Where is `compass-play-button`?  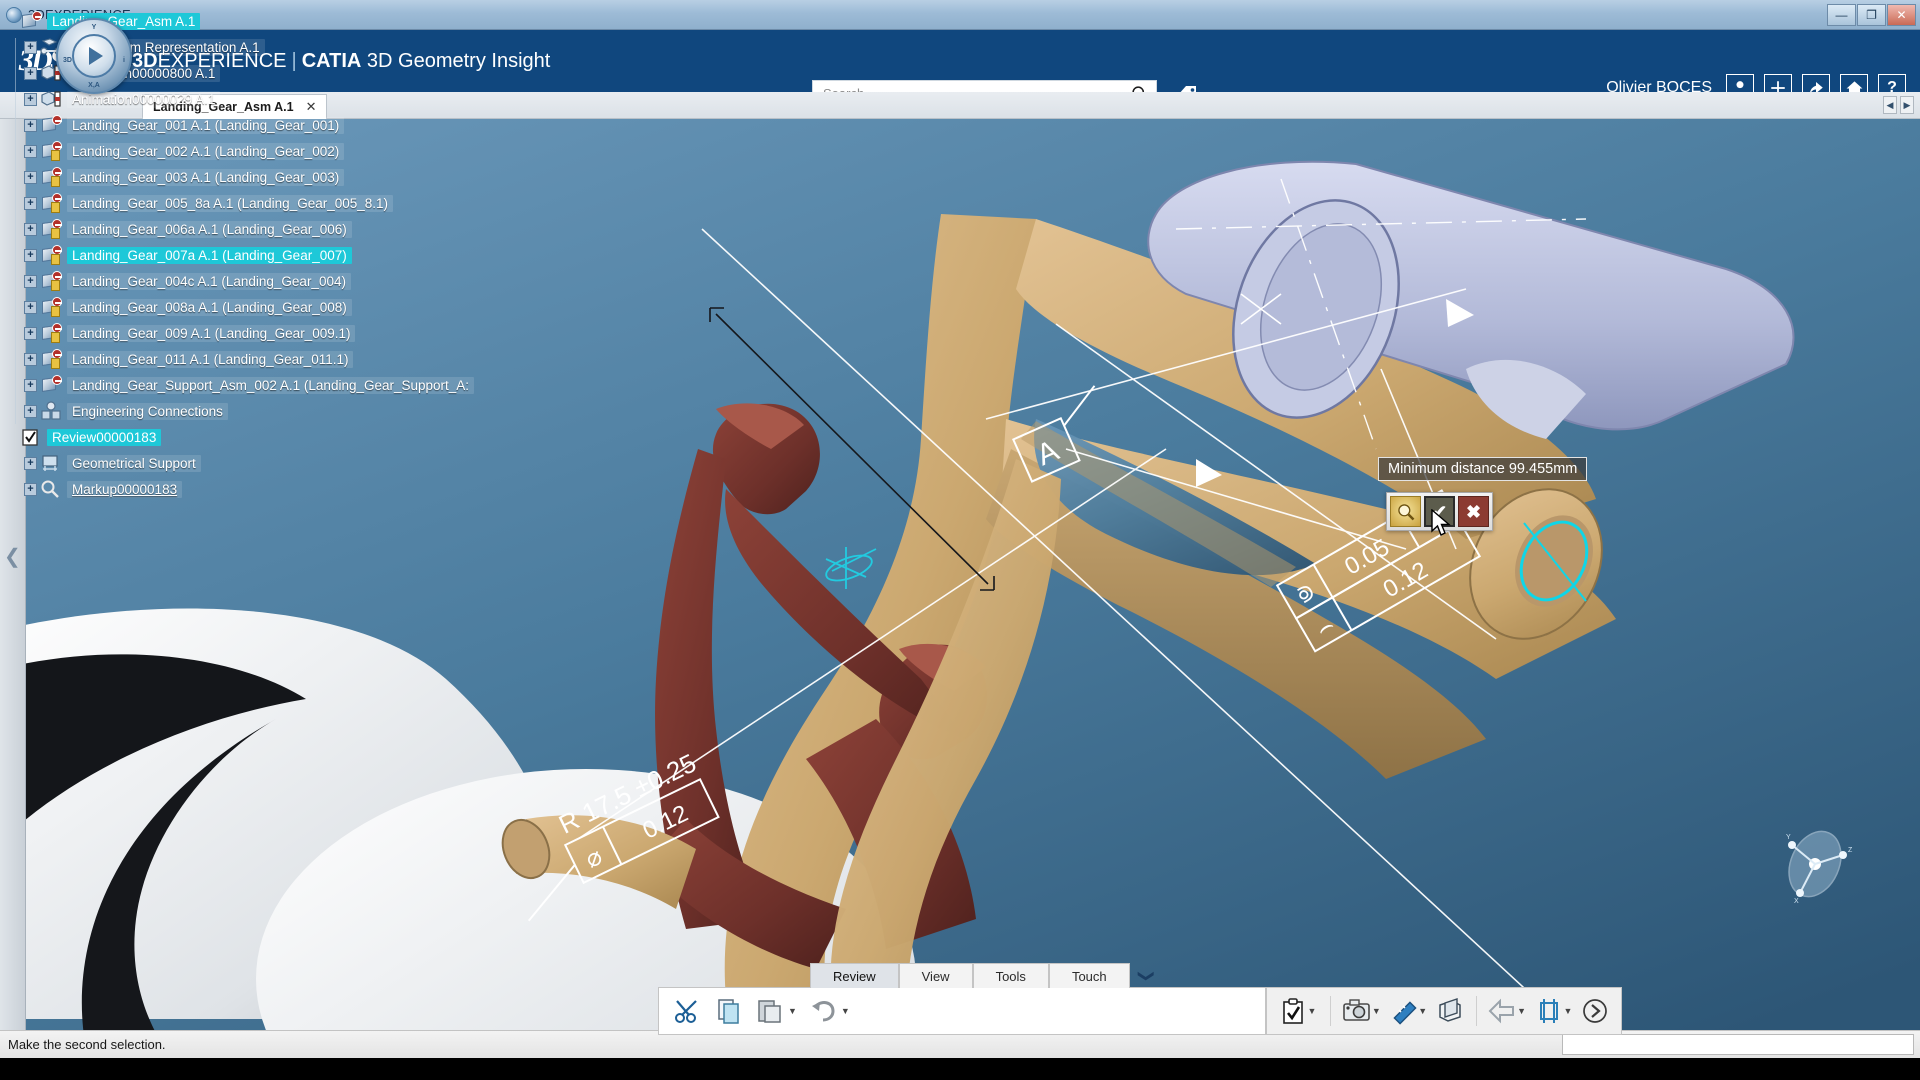
compass-play-button is located at coordinates (94, 56).